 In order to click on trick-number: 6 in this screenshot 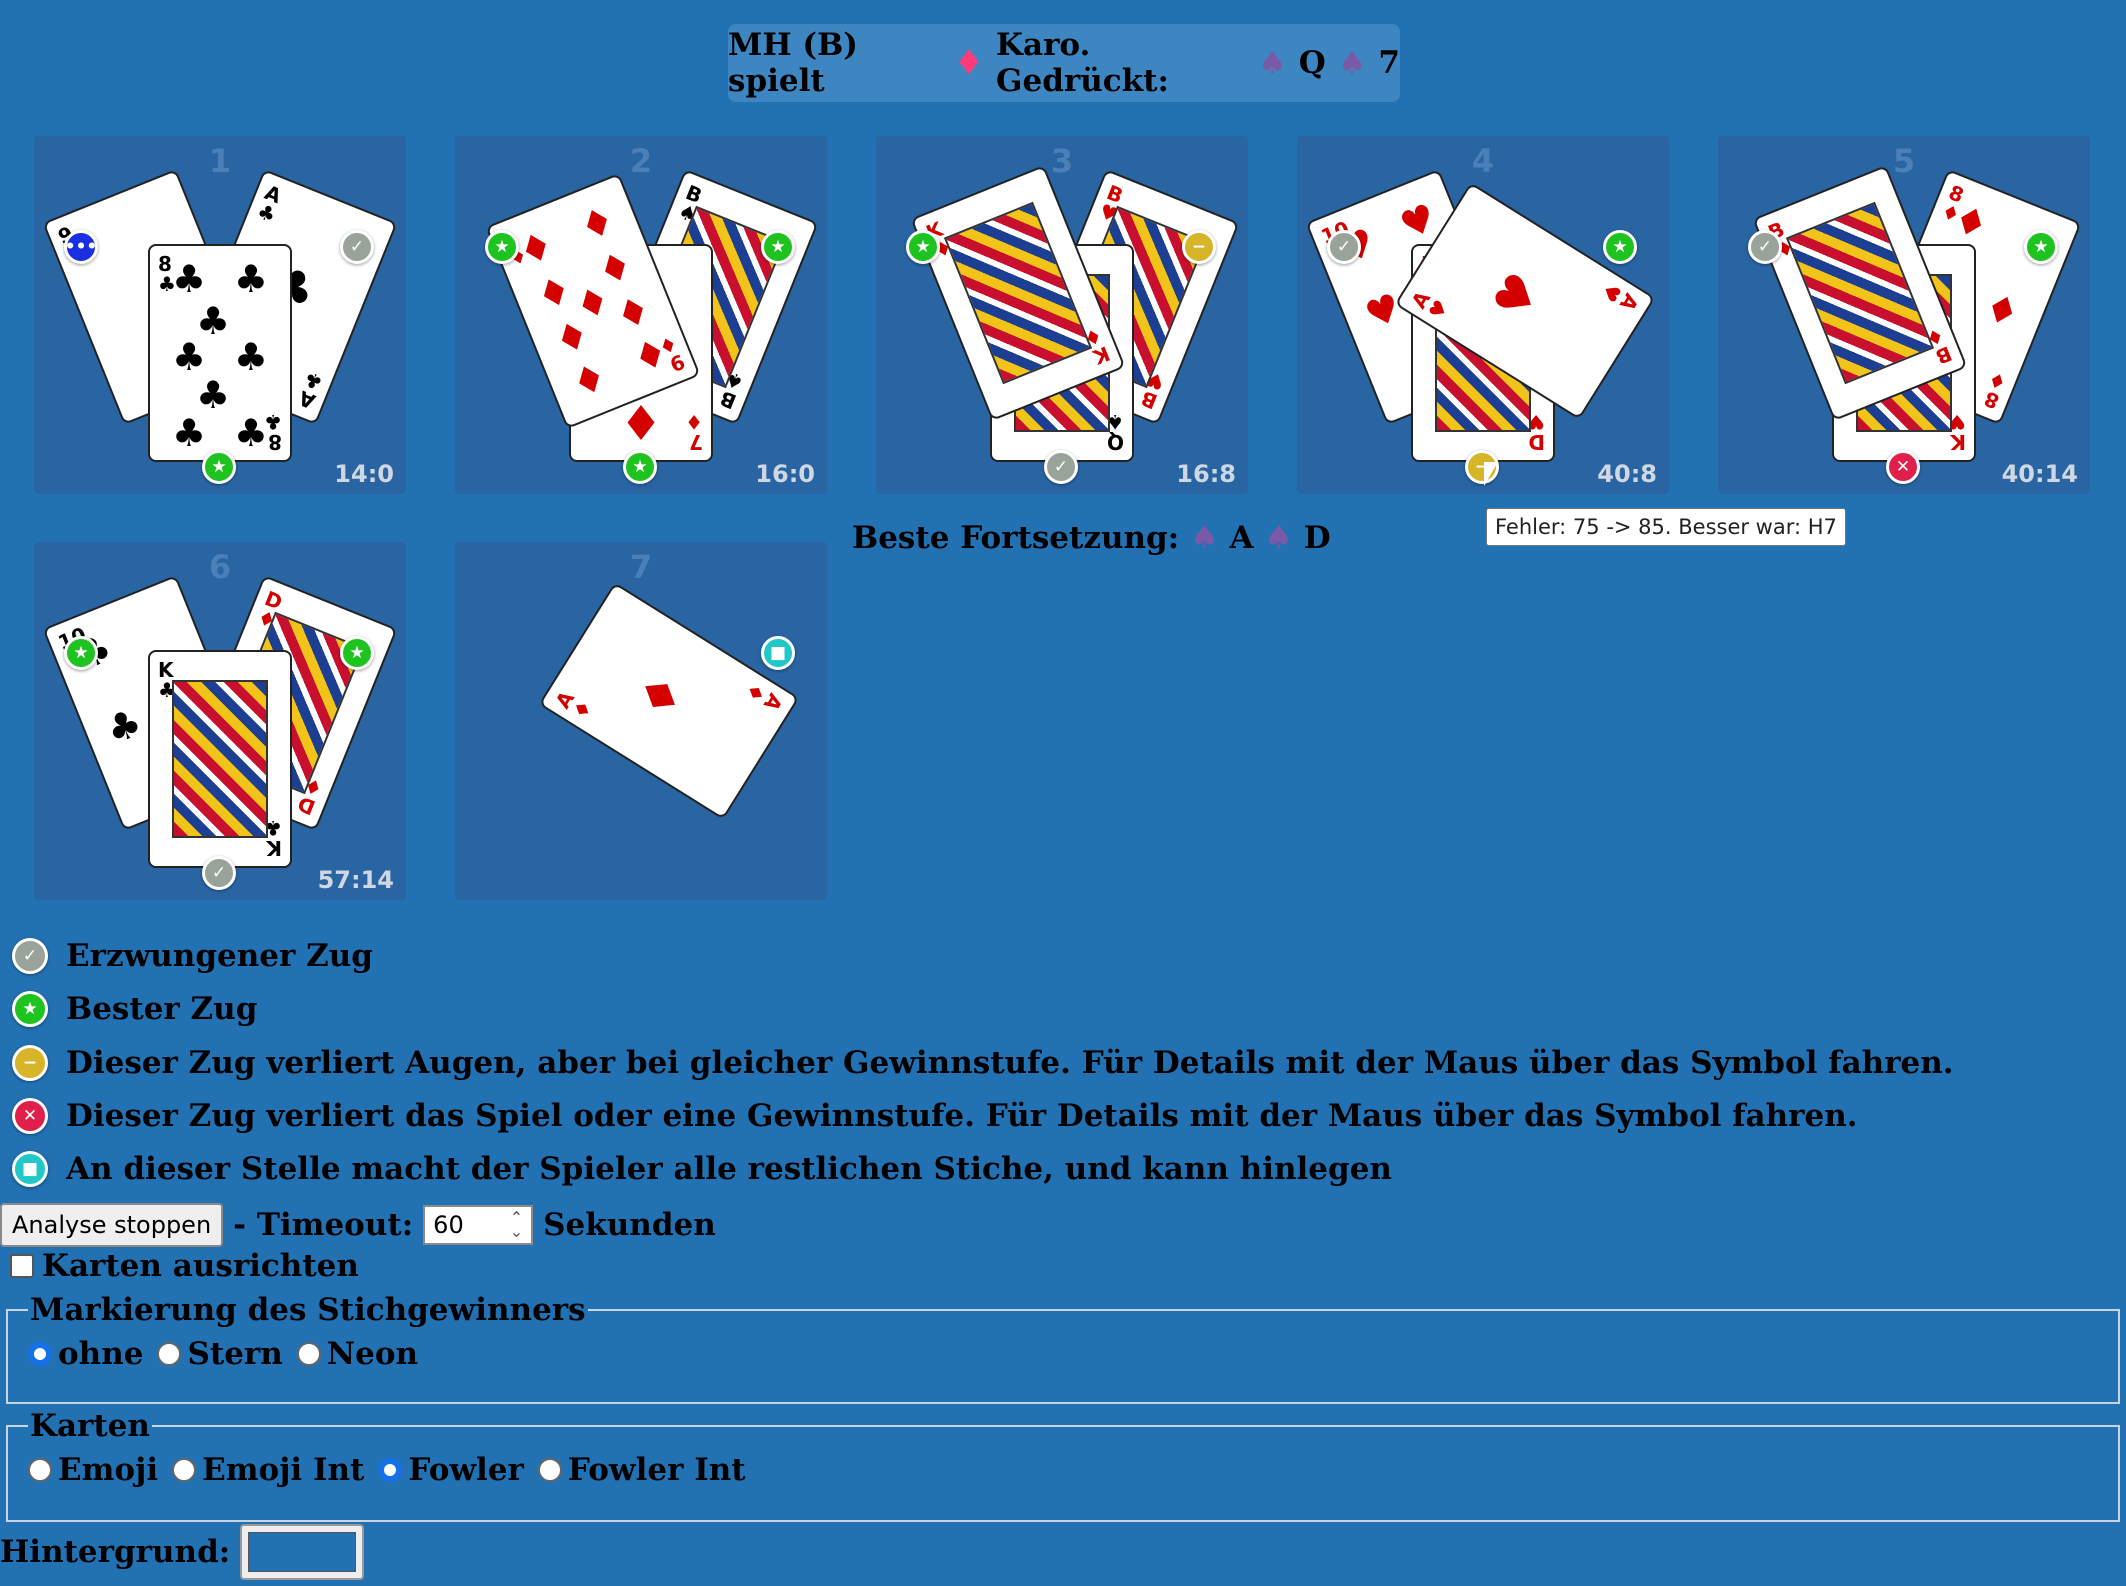, I will do `click(220, 567)`.